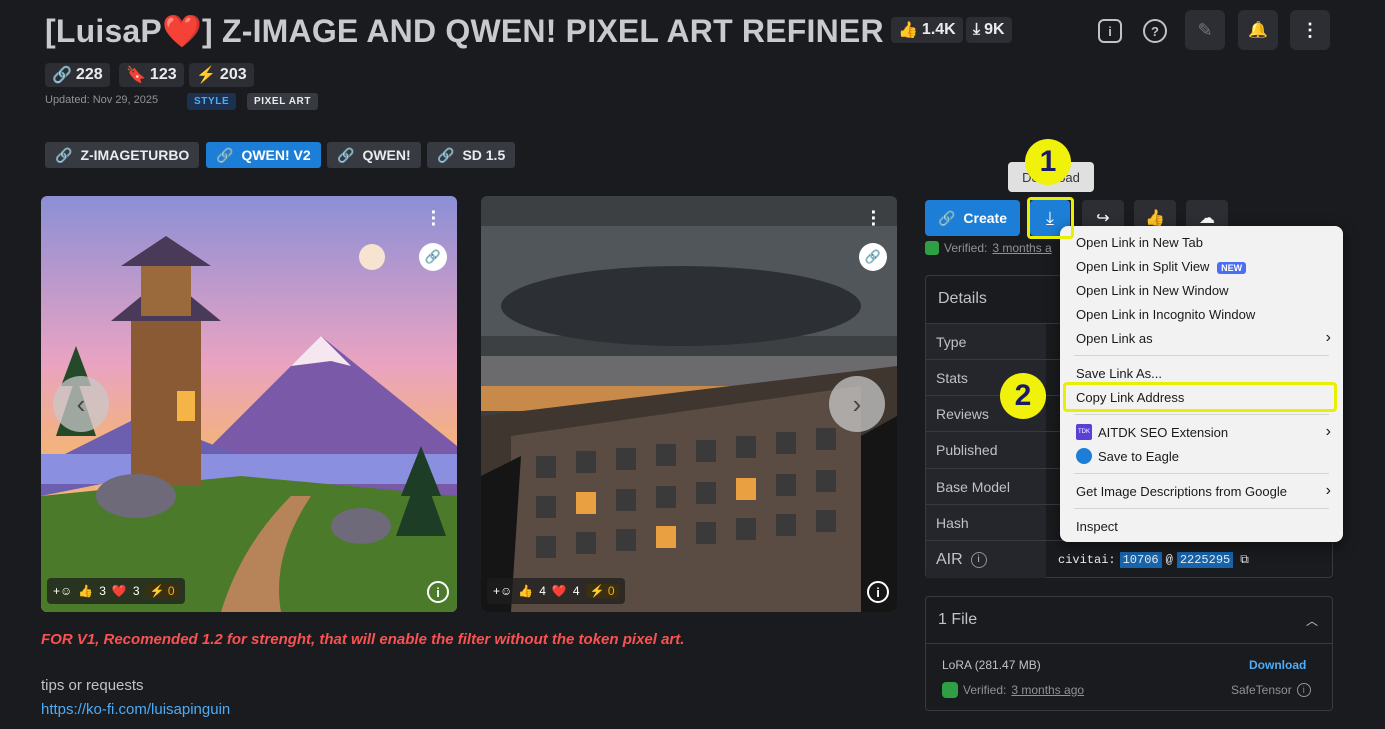  I want to click on chevron-up-icon: ︿, so click(1312, 620).